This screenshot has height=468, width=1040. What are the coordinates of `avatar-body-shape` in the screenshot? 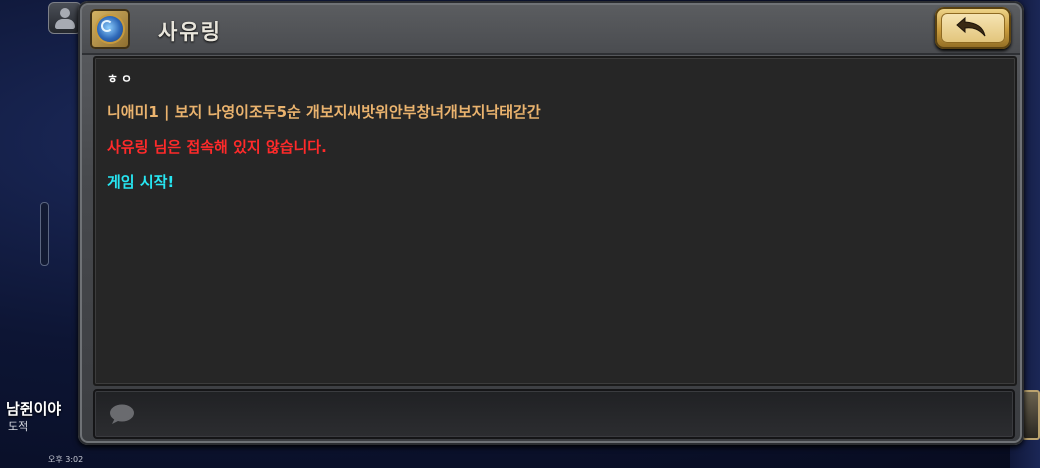 It's located at (65, 24).